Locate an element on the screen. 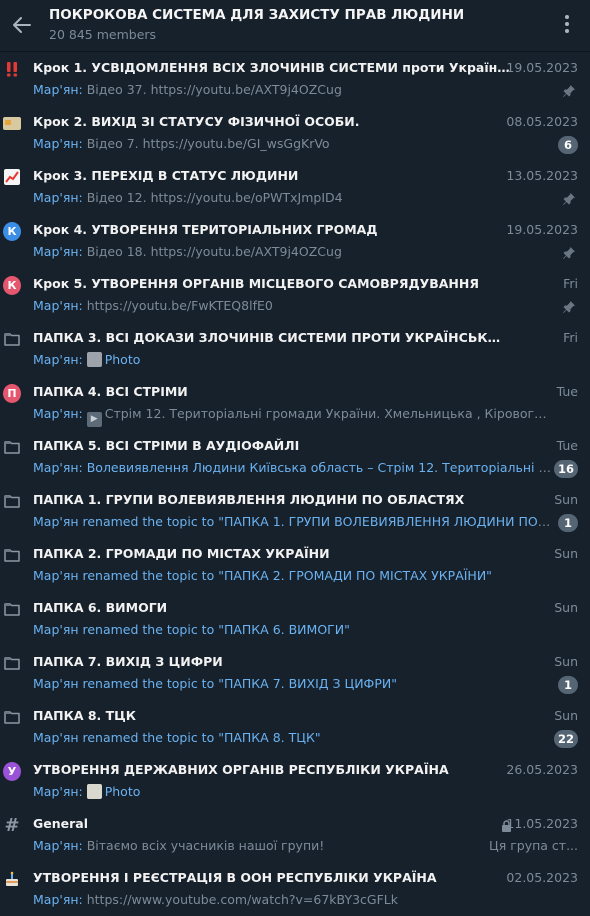  message-text: Відео 12. https://youtu.be/oPWTxJmpID4 is located at coordinates (214, 197).